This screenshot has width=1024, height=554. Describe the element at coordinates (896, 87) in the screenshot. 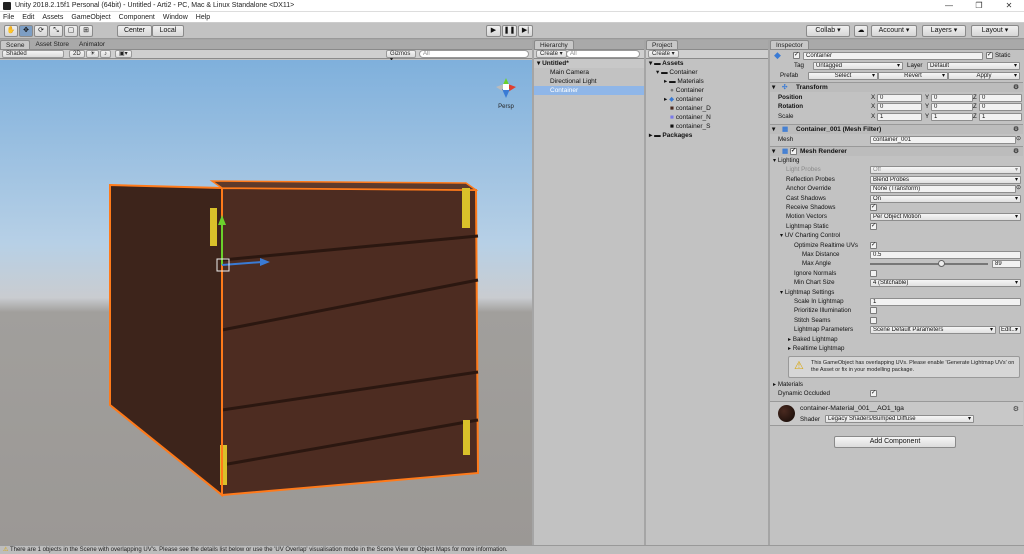

I see `transform-header: ▾ ✣ Transform ⚙` at that location.